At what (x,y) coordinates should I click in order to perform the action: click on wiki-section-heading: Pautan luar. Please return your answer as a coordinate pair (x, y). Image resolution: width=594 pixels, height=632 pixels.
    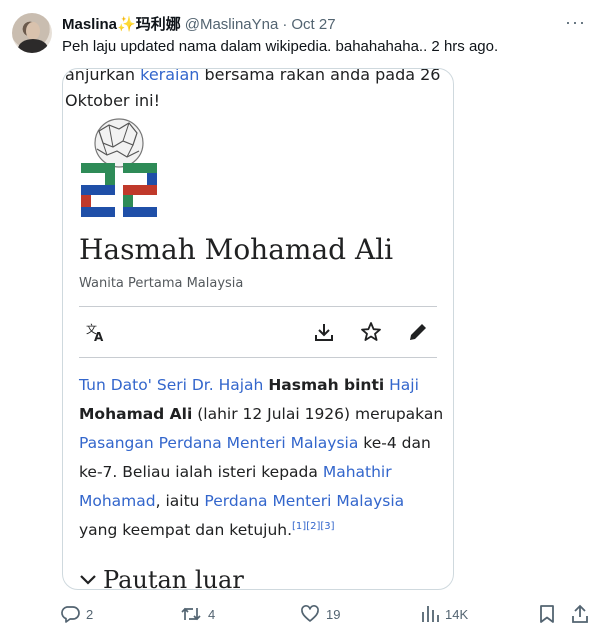
    Looking at the image, I should click on (161, 577).